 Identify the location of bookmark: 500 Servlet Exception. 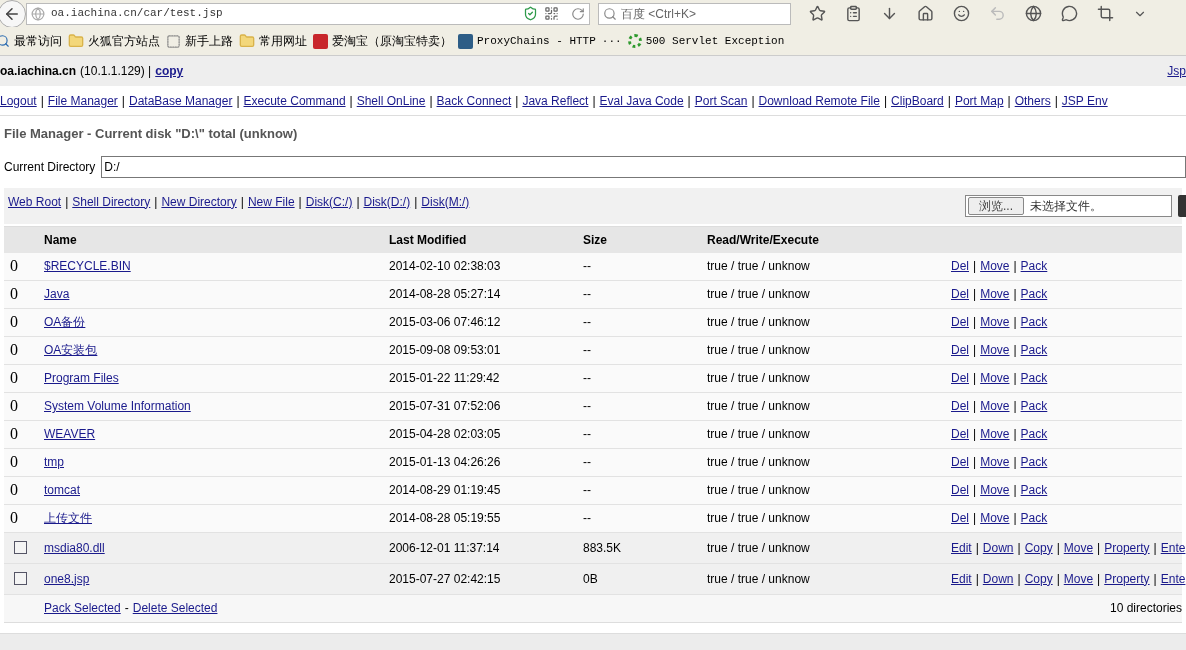
(715, 41).